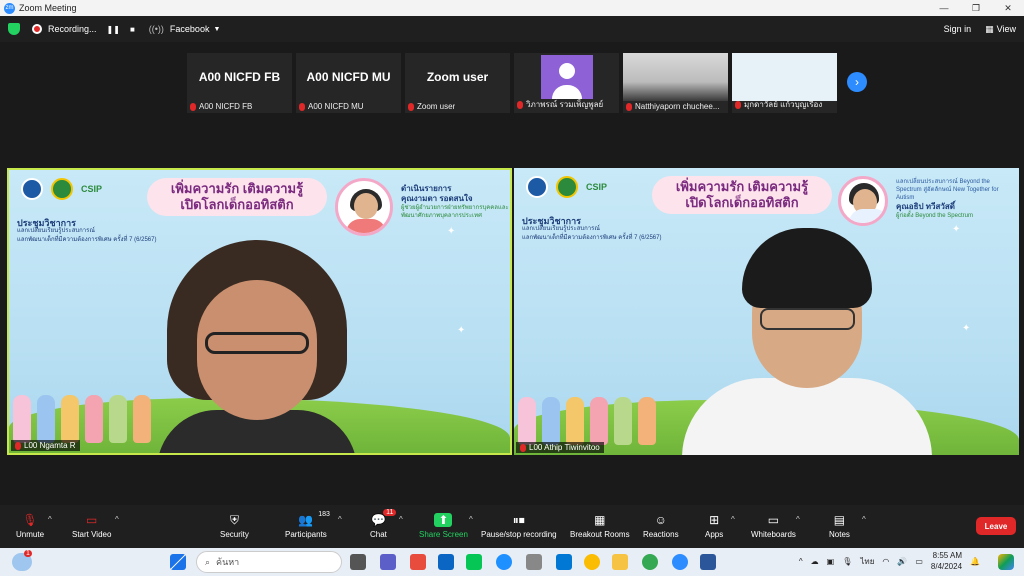 Image resolution: width=1024 pixels, height=576 pixels. I want to click on word-icon, so click(708, 562).